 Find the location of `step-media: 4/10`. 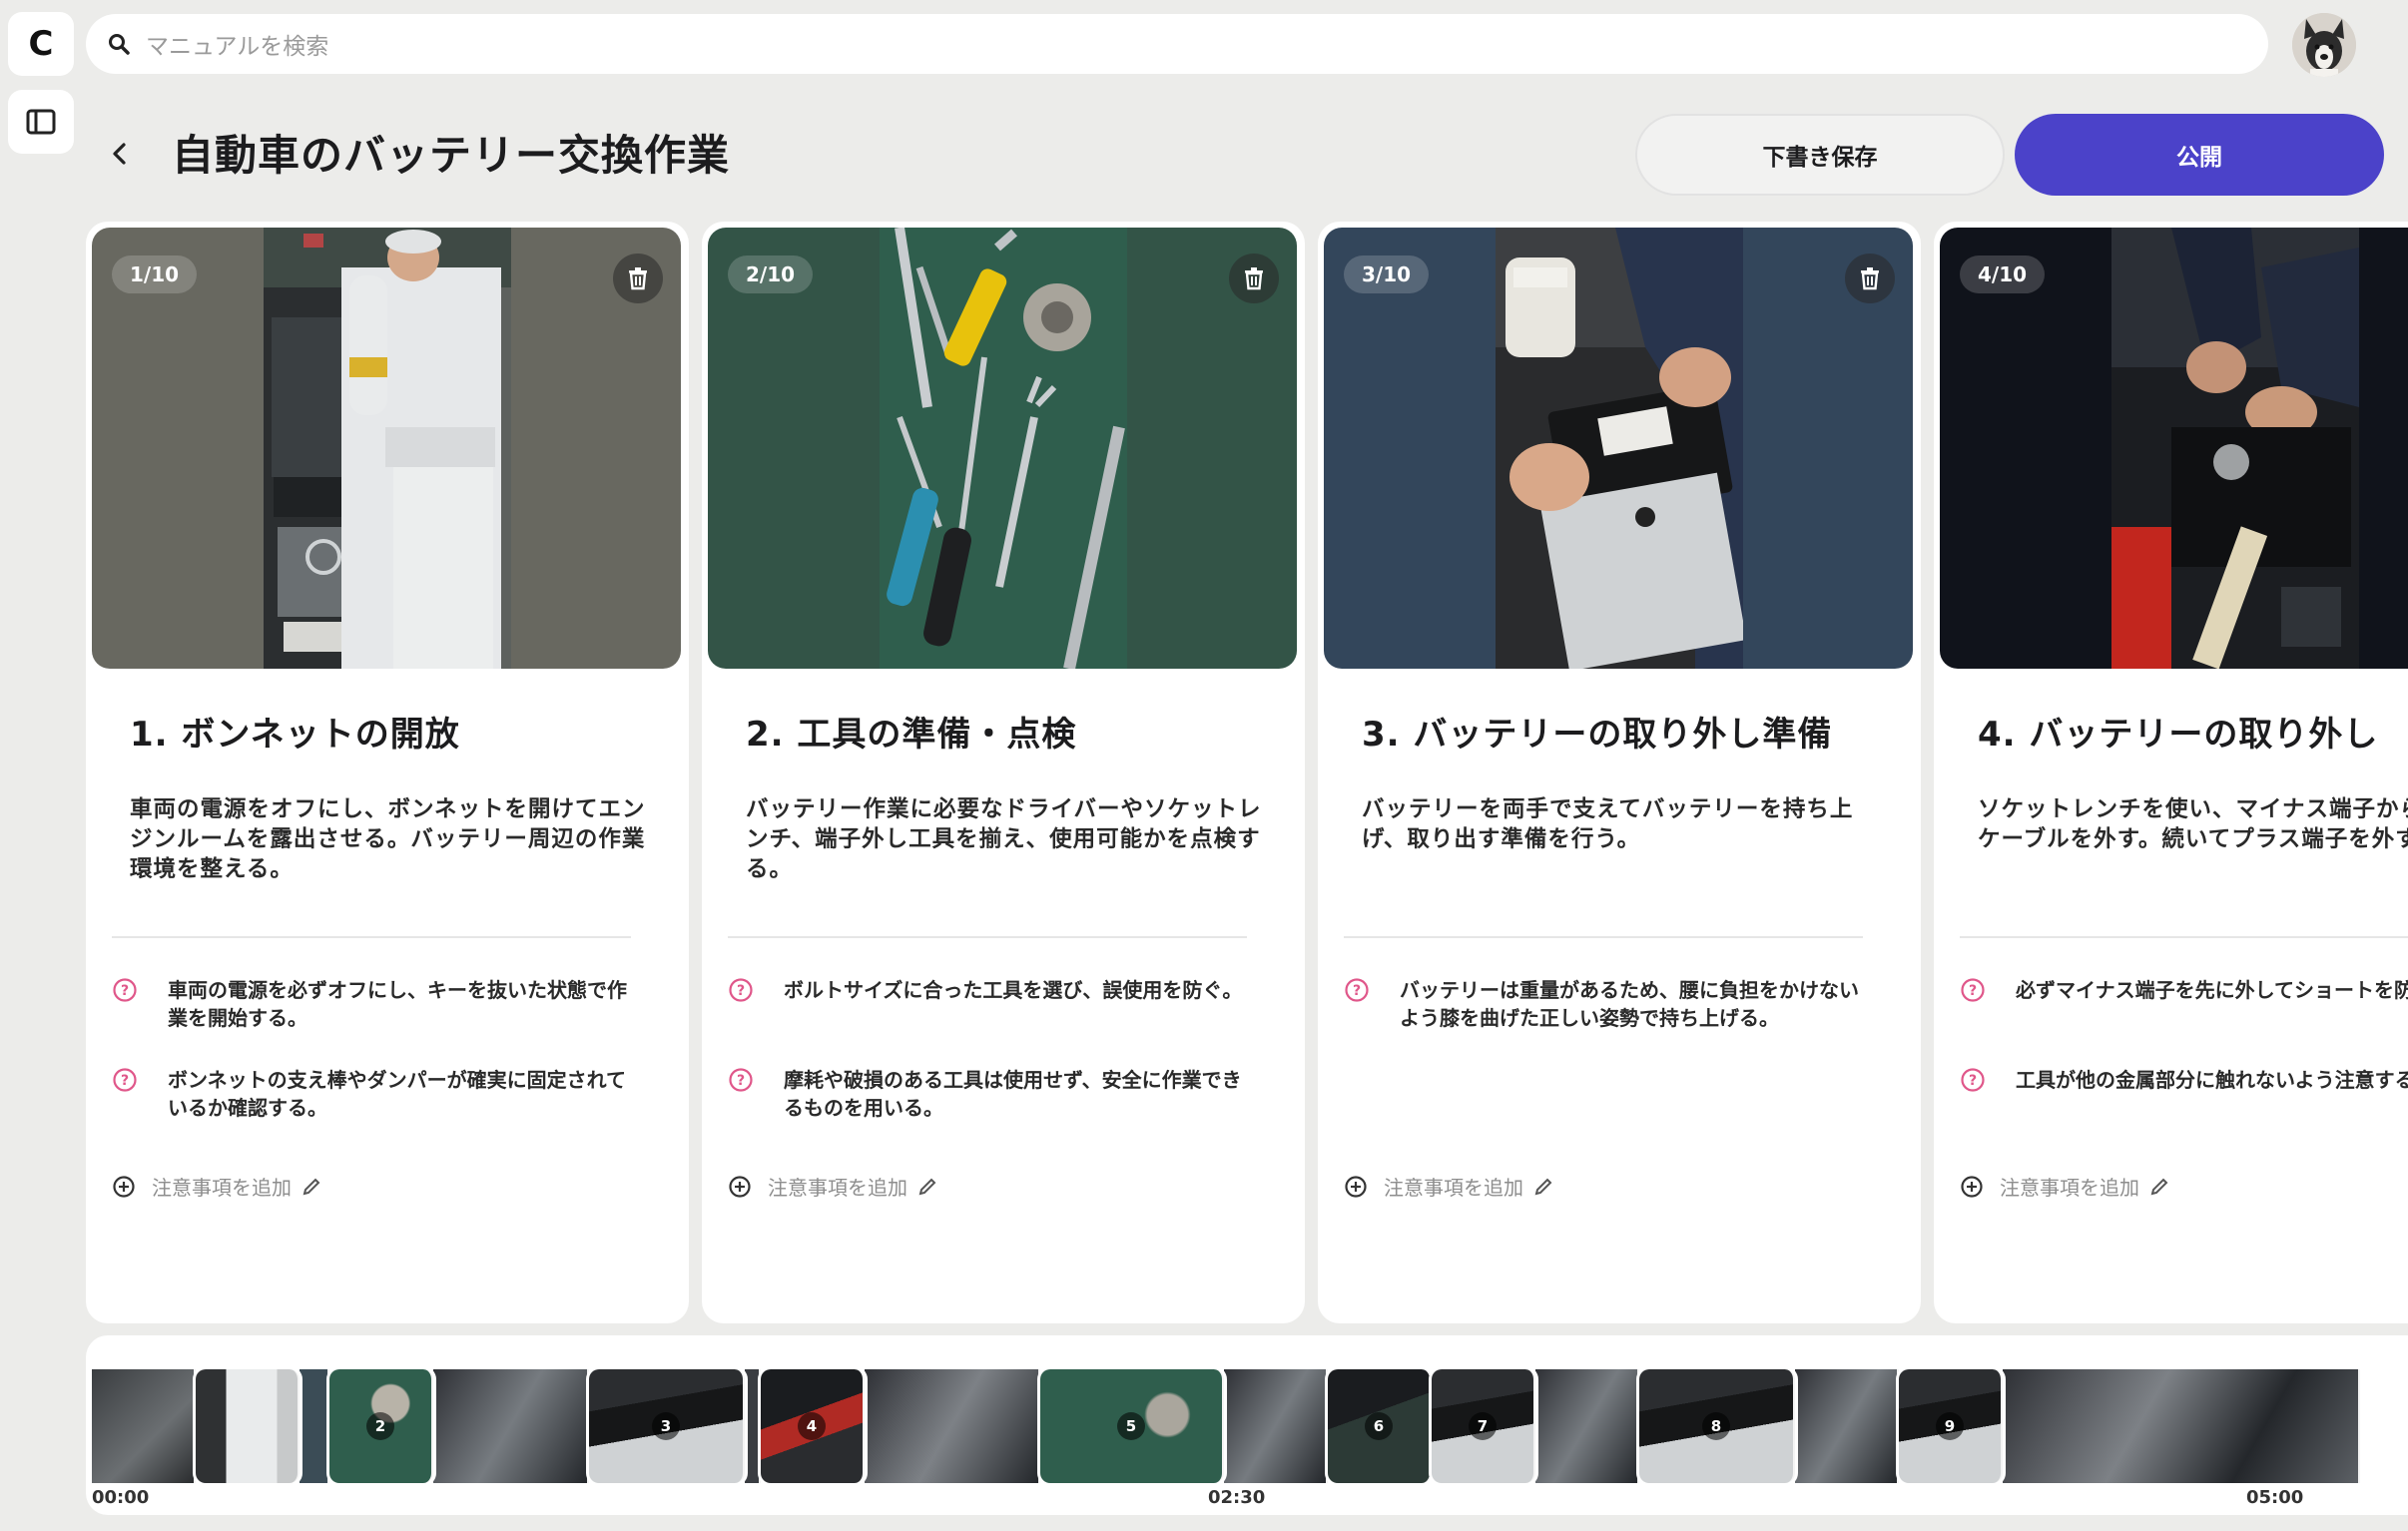

step-media: 4/10 is located at coordinates (2174, 449).